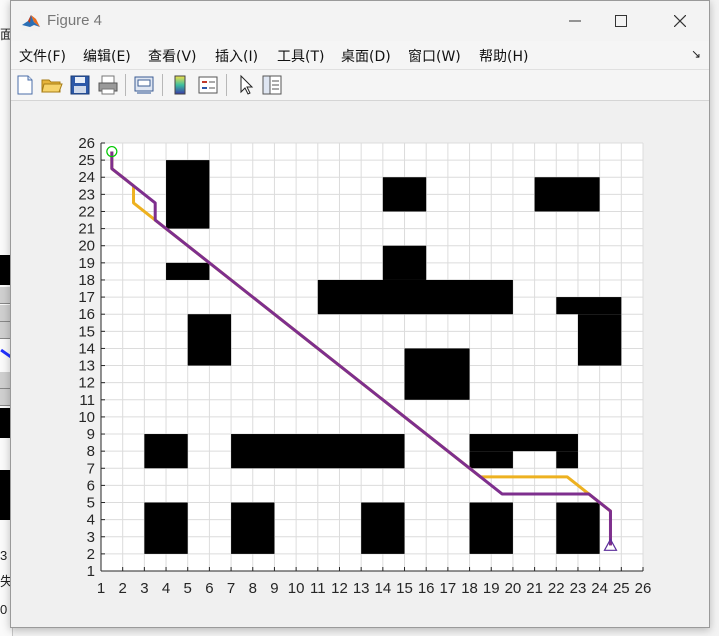 This screenshot has height=636, width=719. I want to click on x-tick-label: 18, so click(469, 588).